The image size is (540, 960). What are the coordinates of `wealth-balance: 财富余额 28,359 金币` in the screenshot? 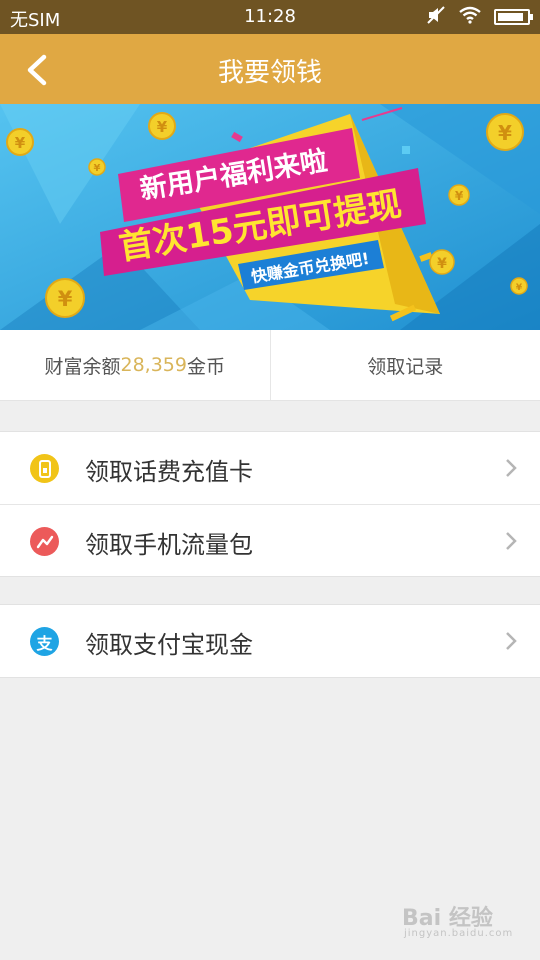 It's located at (135, 365).